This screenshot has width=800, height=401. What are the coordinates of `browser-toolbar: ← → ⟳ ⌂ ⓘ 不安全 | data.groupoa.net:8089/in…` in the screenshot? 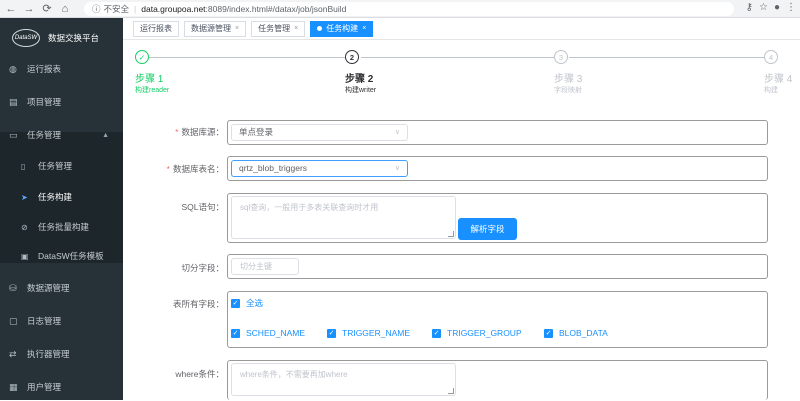 It's located at (400, 9).